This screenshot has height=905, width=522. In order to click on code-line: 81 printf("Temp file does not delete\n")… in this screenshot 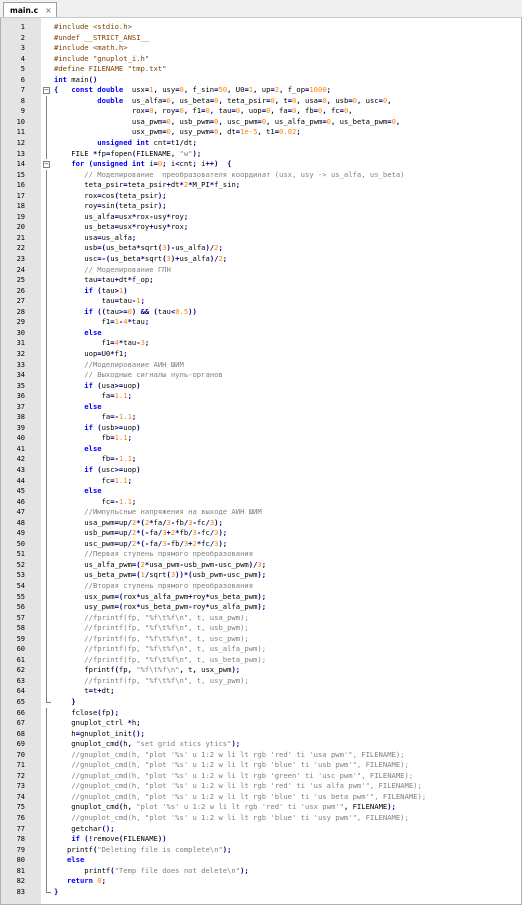, I will do `click(261, 871)`.